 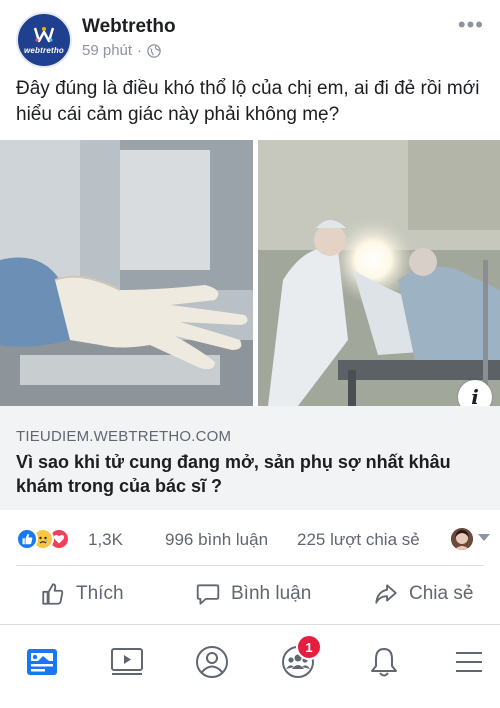 What do you see at coordinates (208, 594) in the screenshot?
I see `comment-icon` at bounding box center [208, 594].